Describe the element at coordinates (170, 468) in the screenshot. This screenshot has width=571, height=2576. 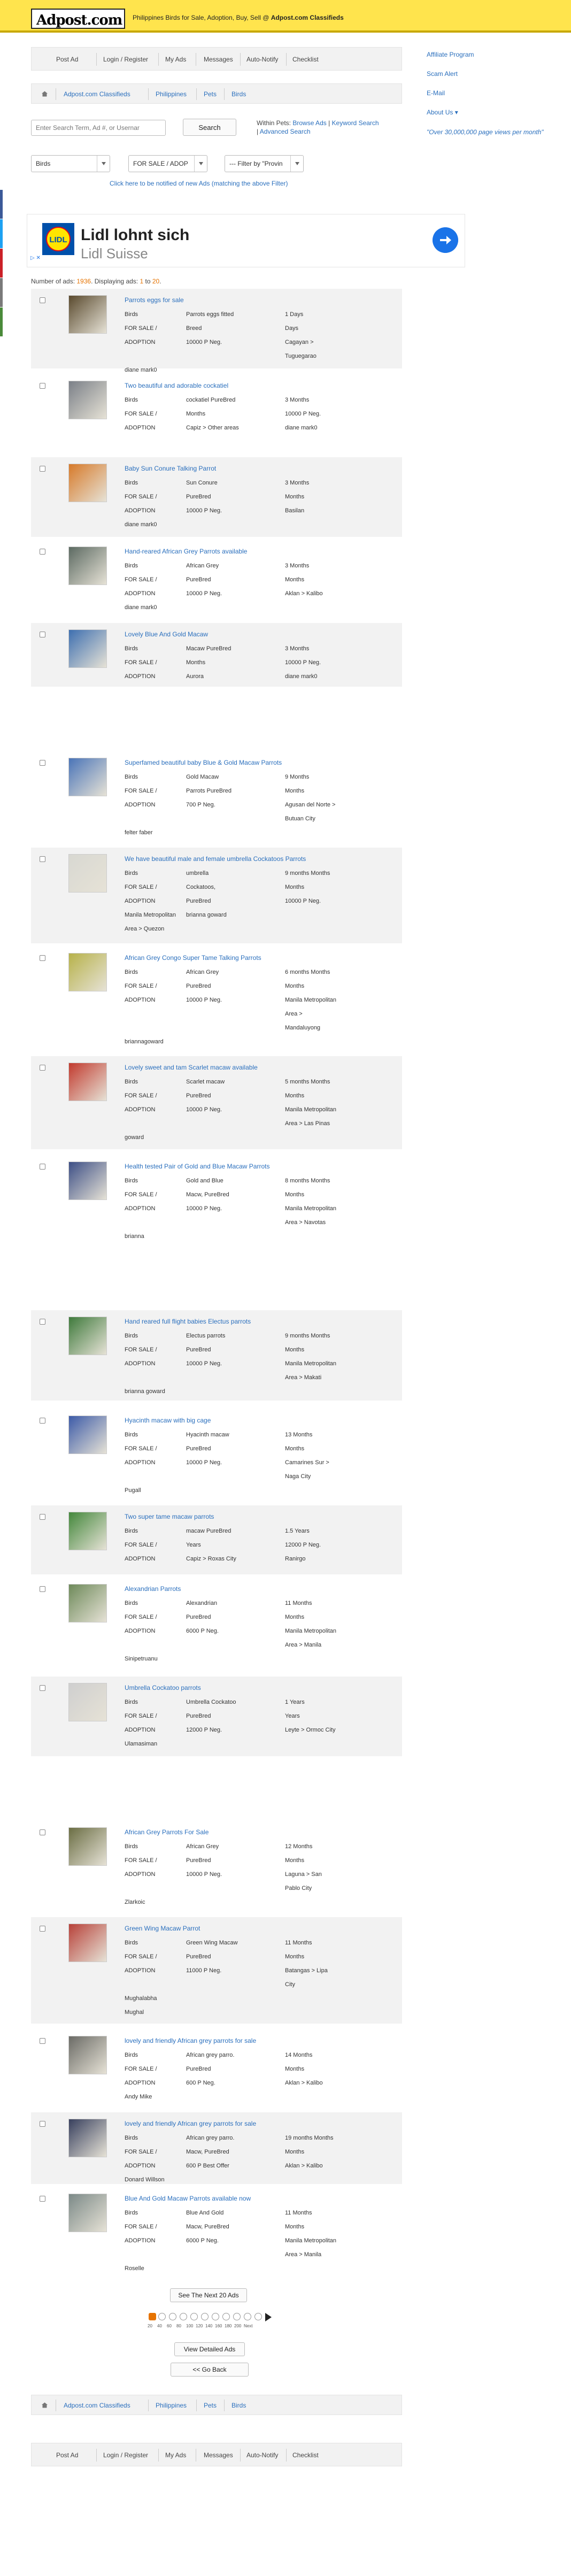
I see `listing-title: Baby Sun Conure Talking Parrot` at that location.